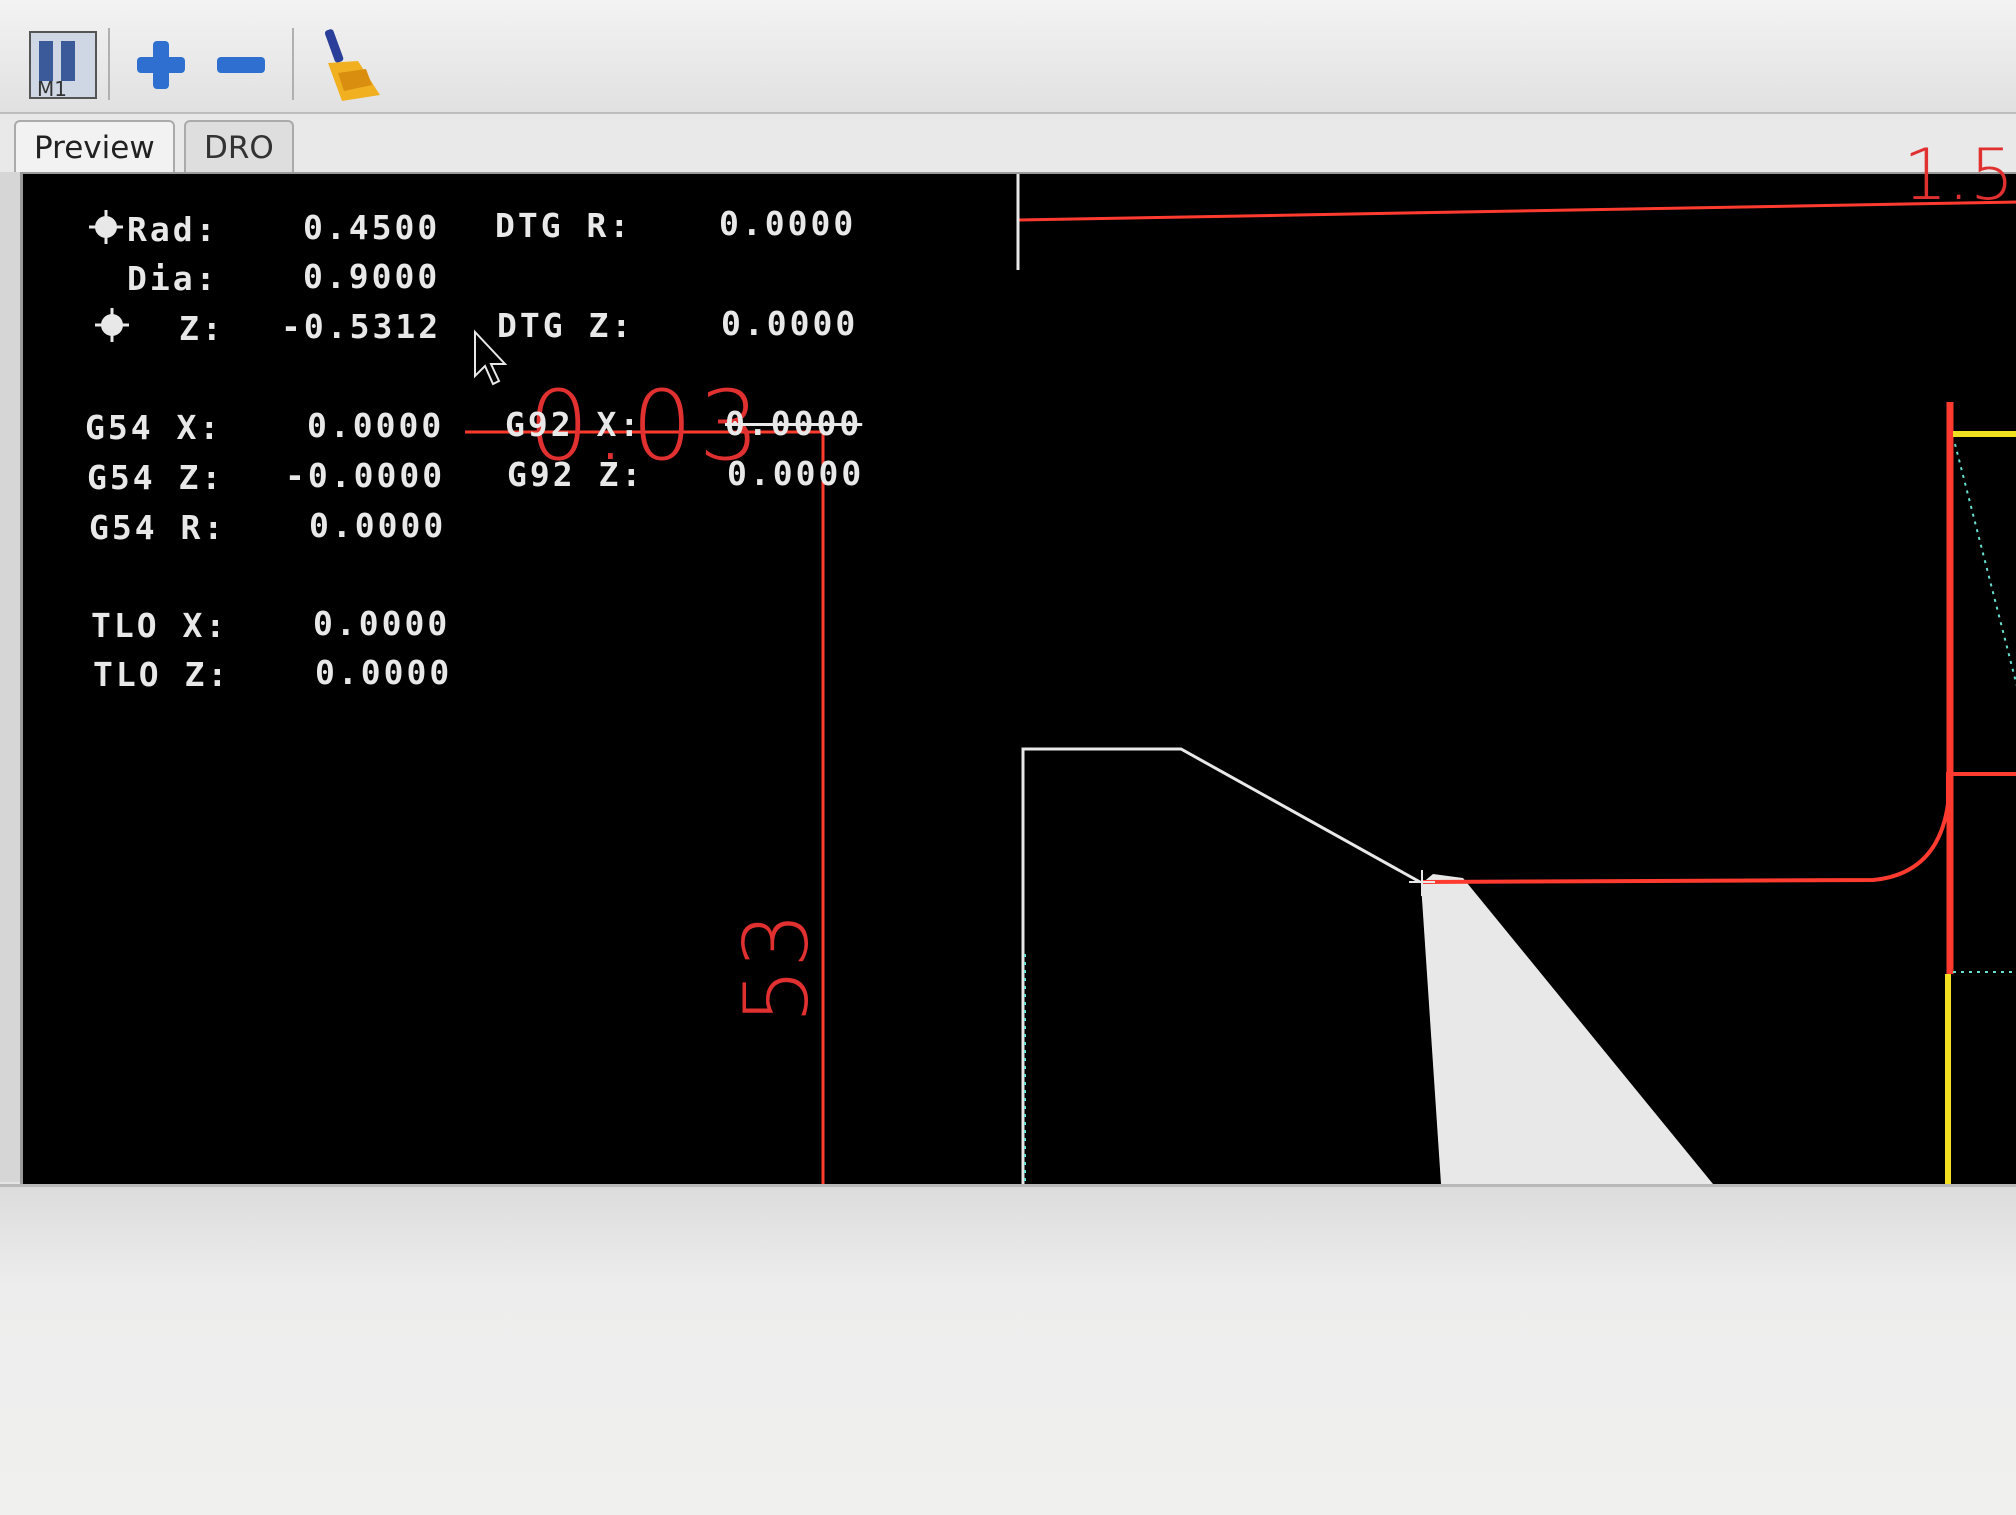  I want to click on clear-backplot-button, so click(351, 65).